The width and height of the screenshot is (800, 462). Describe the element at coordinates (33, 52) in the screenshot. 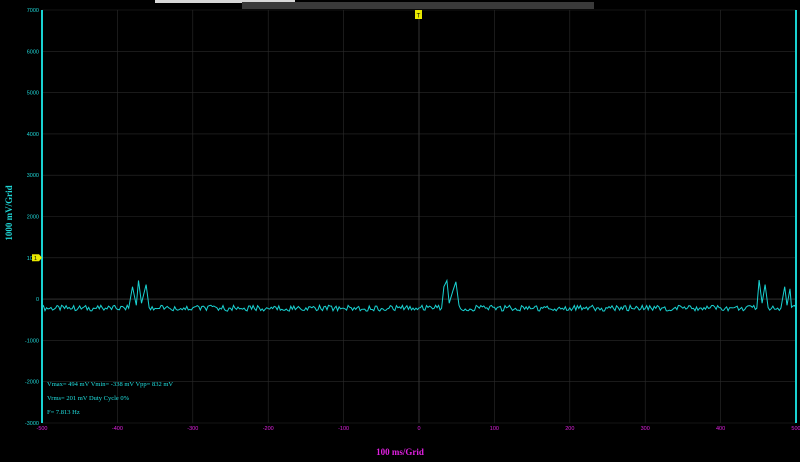

I see `y-tick-label: 6000` at that location.